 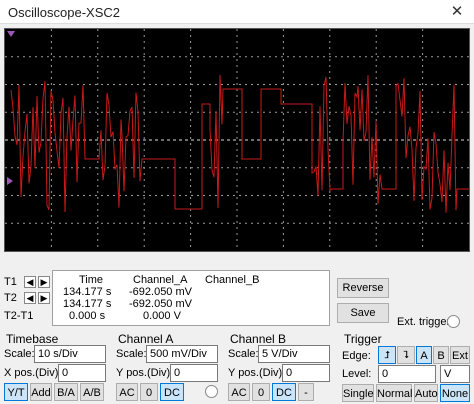 I want to click on trigger-auto-button: Auto, so click(x=426, y=393).